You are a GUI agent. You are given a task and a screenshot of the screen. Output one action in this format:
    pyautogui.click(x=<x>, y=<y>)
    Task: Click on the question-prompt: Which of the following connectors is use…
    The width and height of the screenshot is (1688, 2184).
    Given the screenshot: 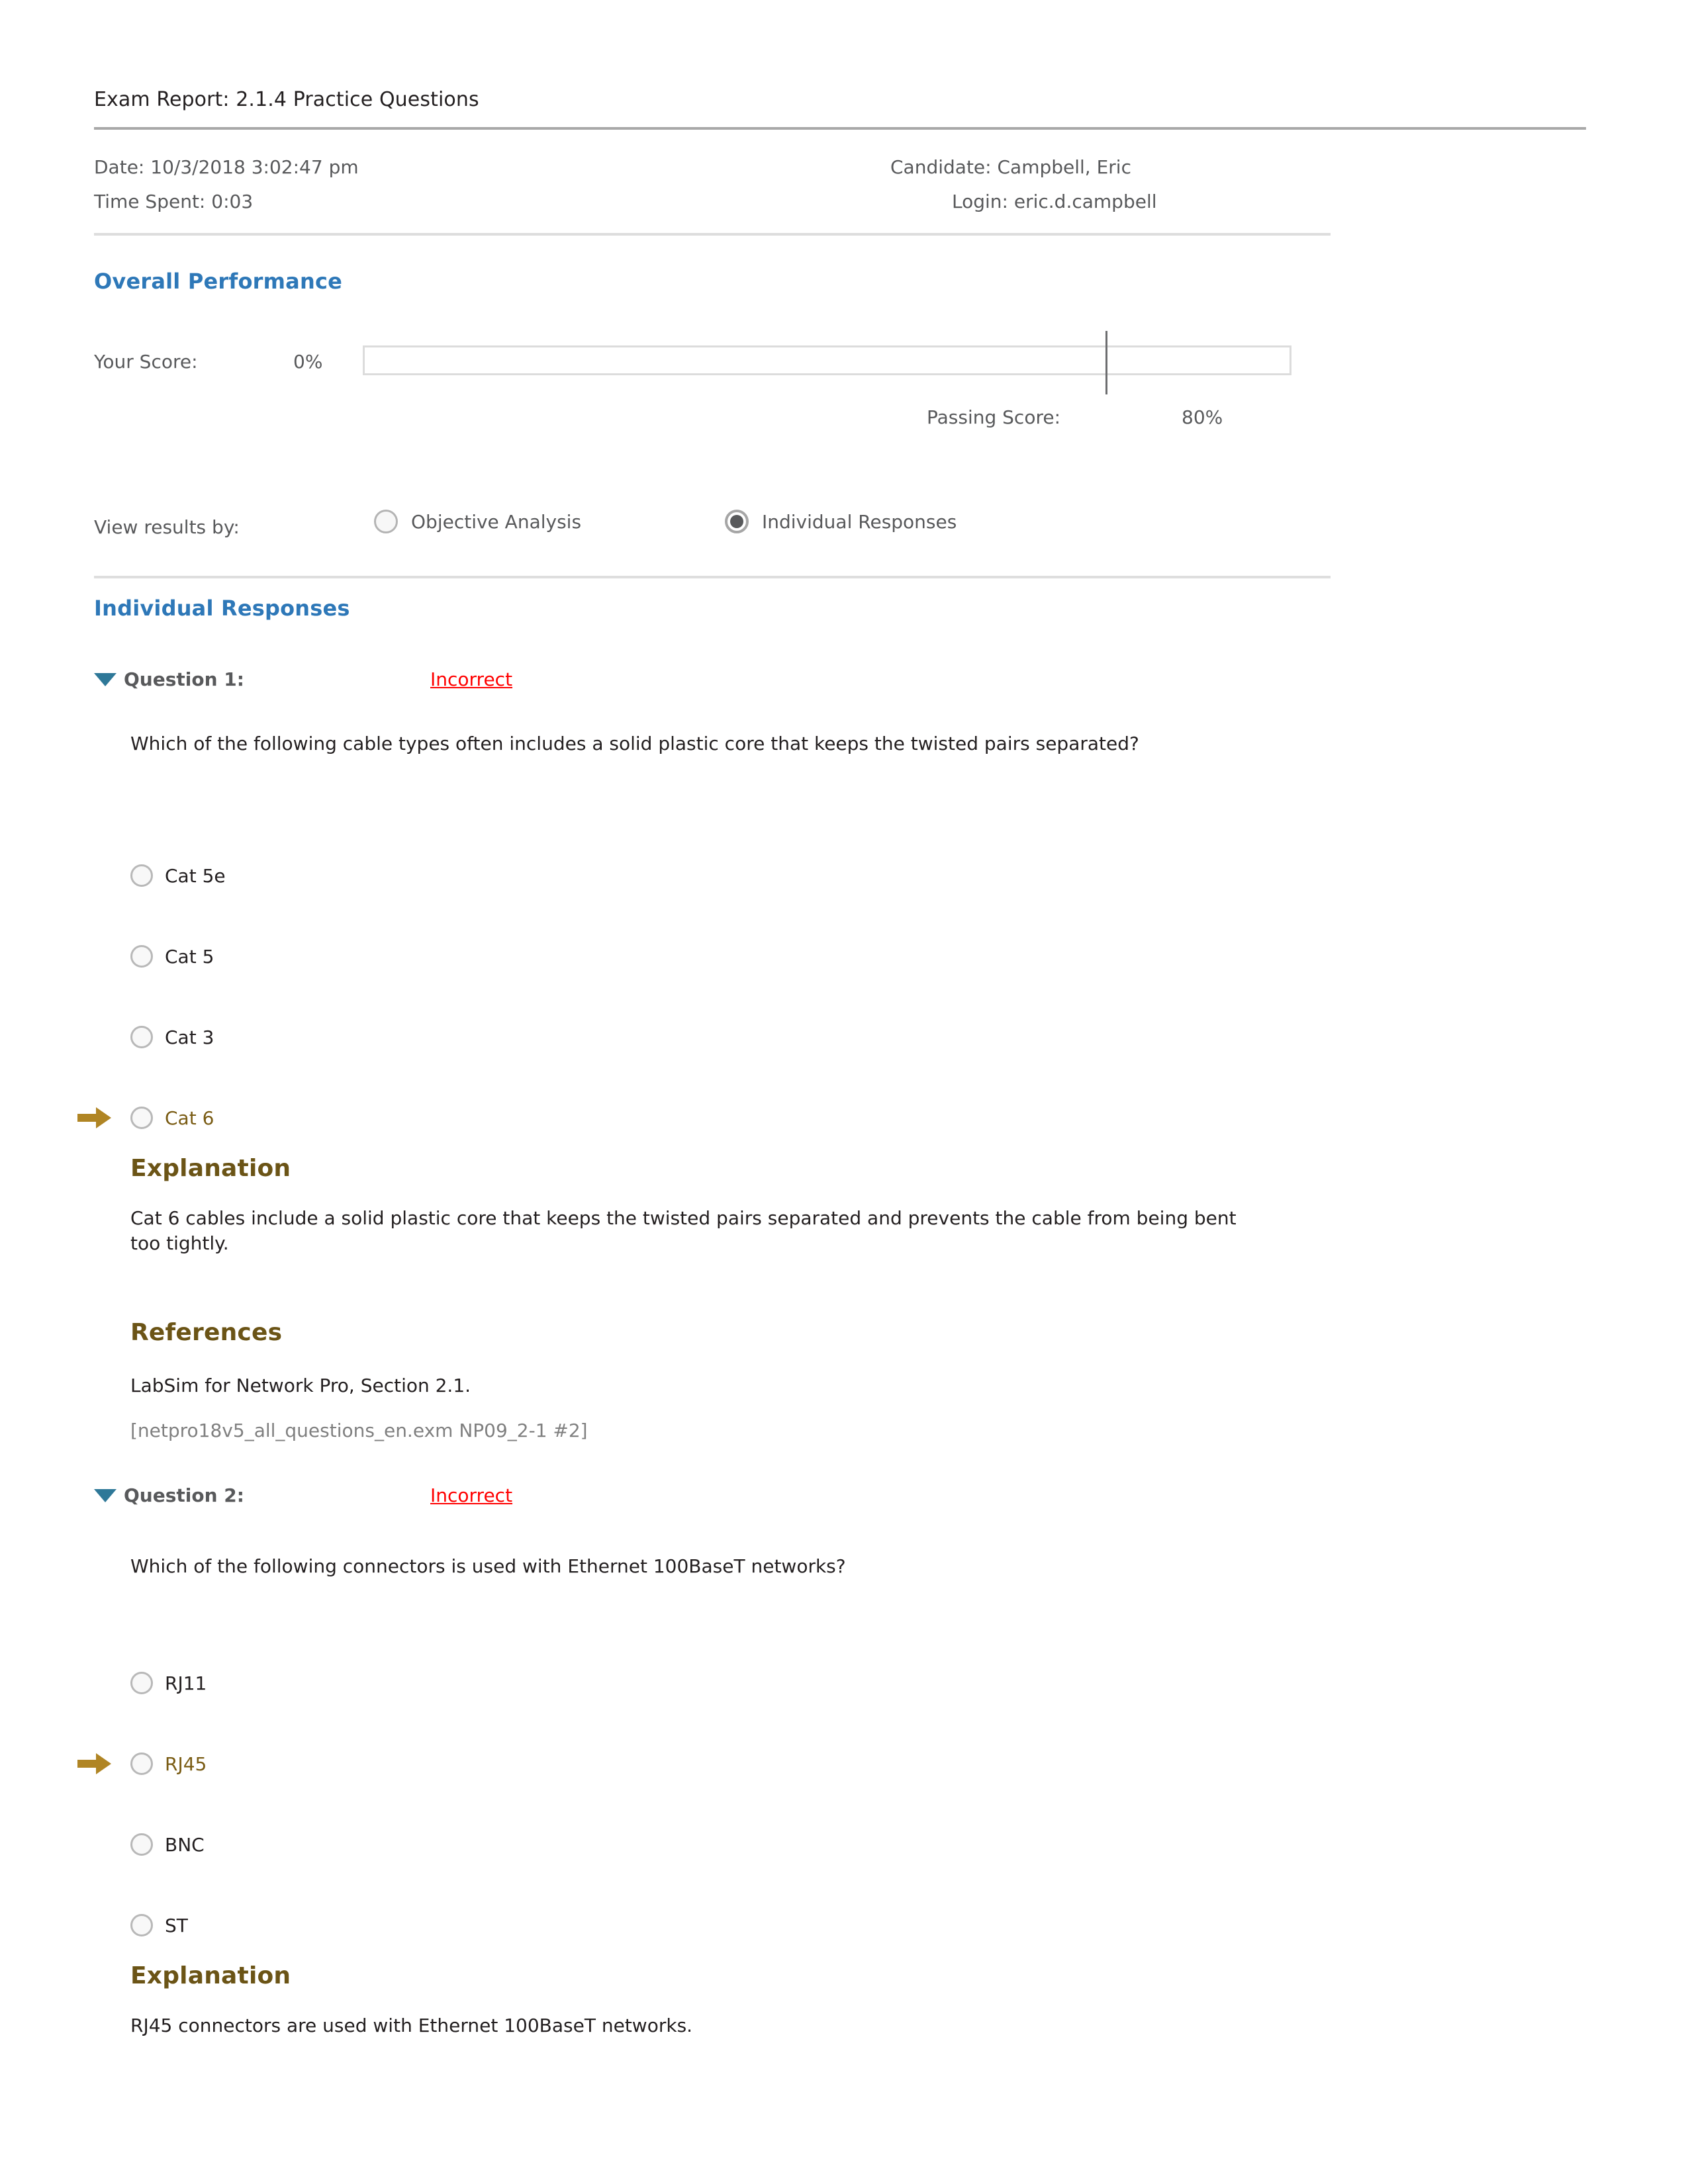 What is the action you would take?
    pyautogui.click(x=488, y=1566)
    